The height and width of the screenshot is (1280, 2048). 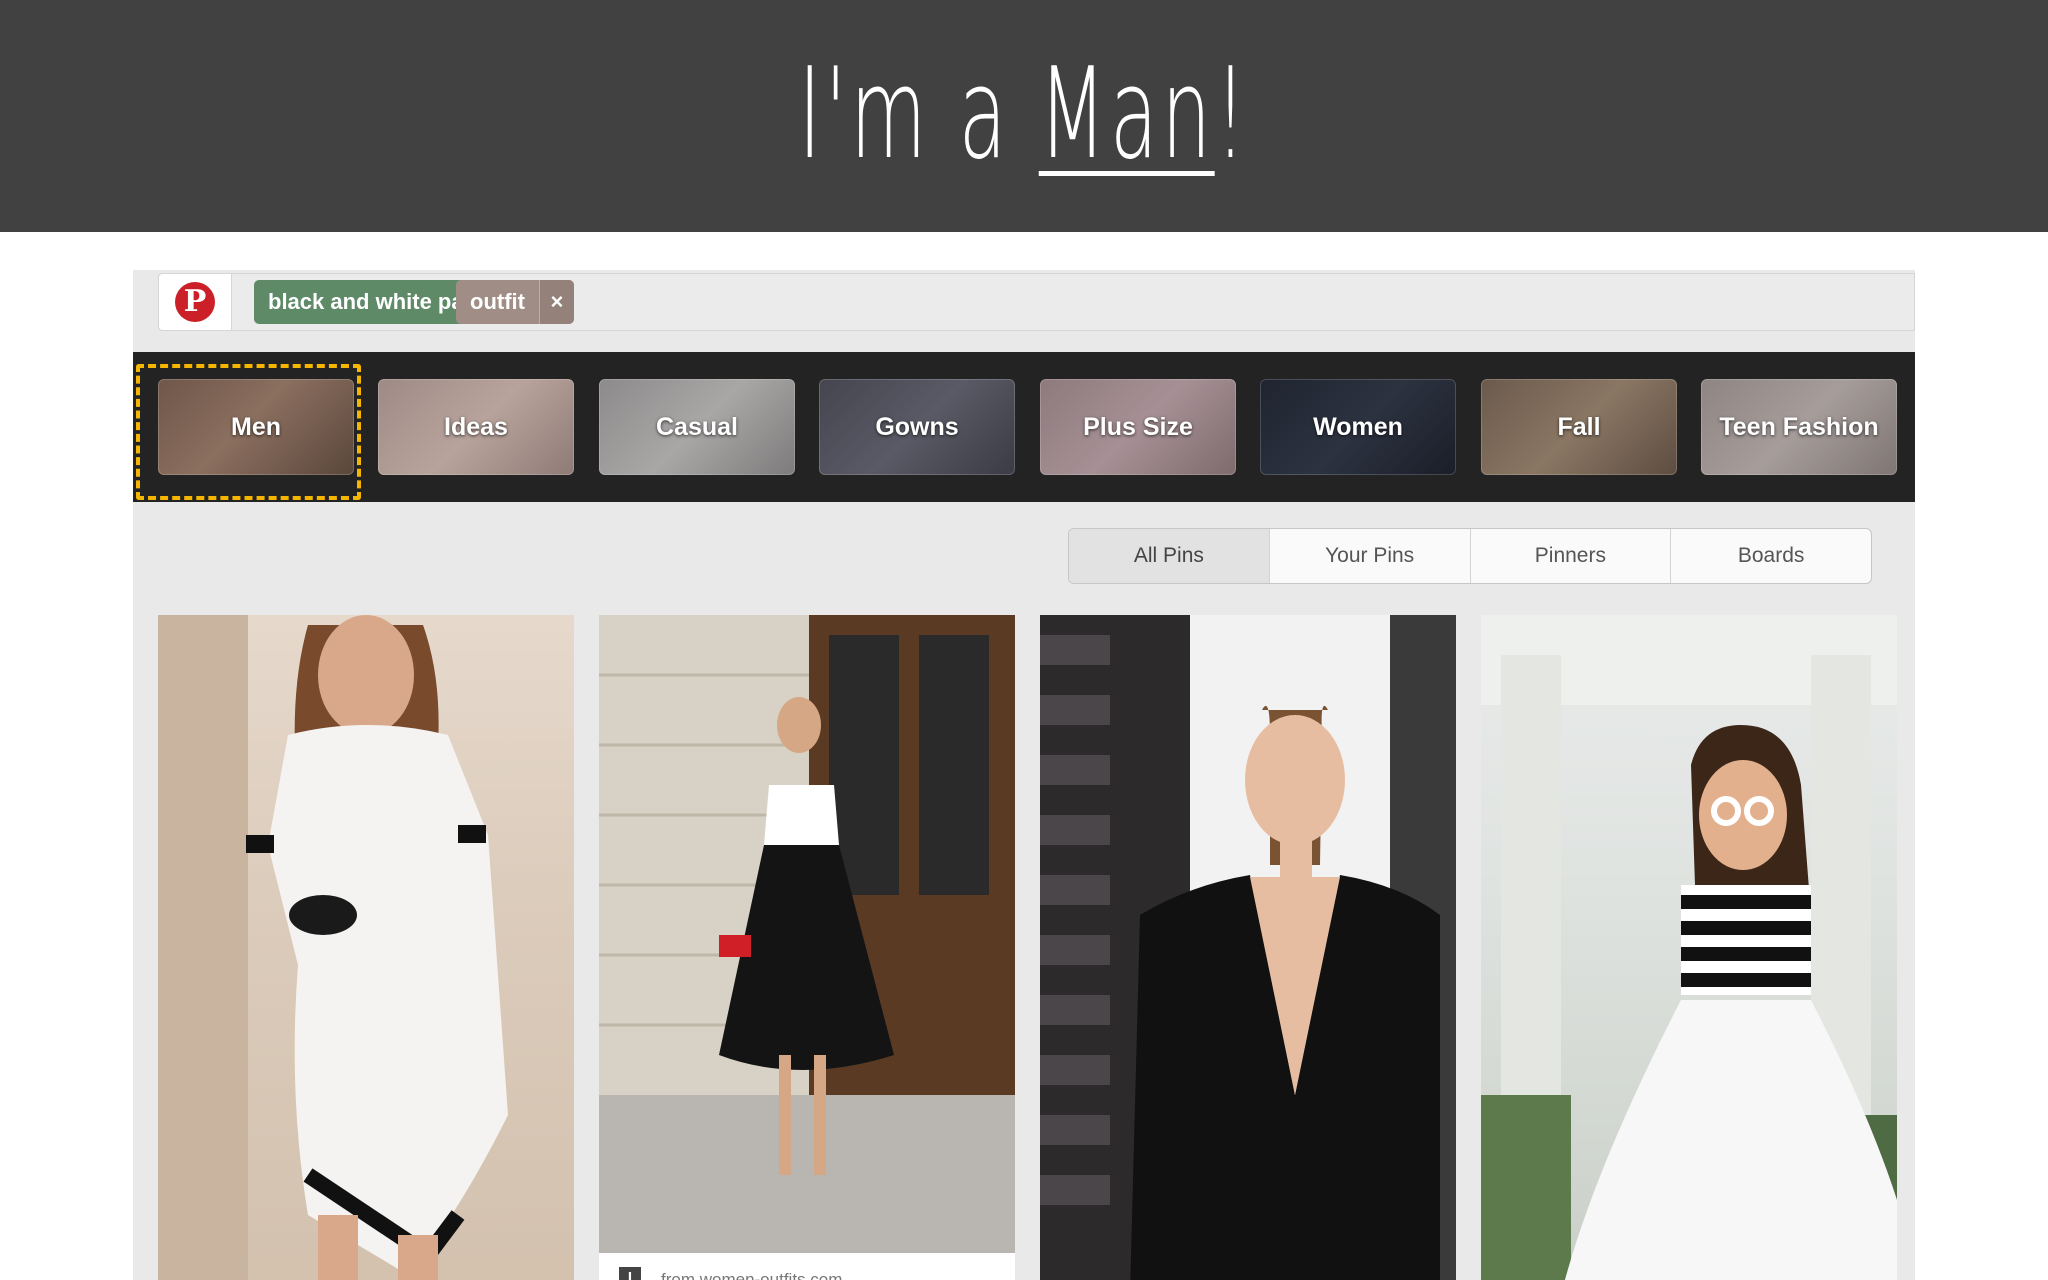 I want to click on category-teen-fashion: Teen Fashion, so click(x=1799, y=427).